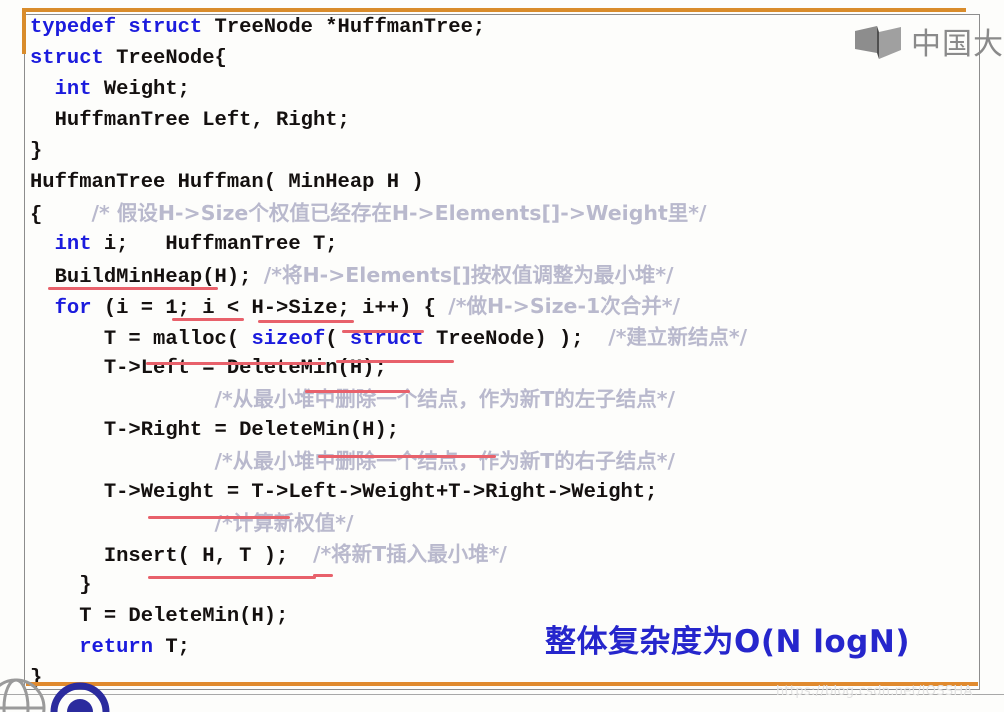 This screenshot has width=1004, height=712. Describe the element at coordinates (140, 89) in the screenshot. I see `code-text: Weight;` at that location.